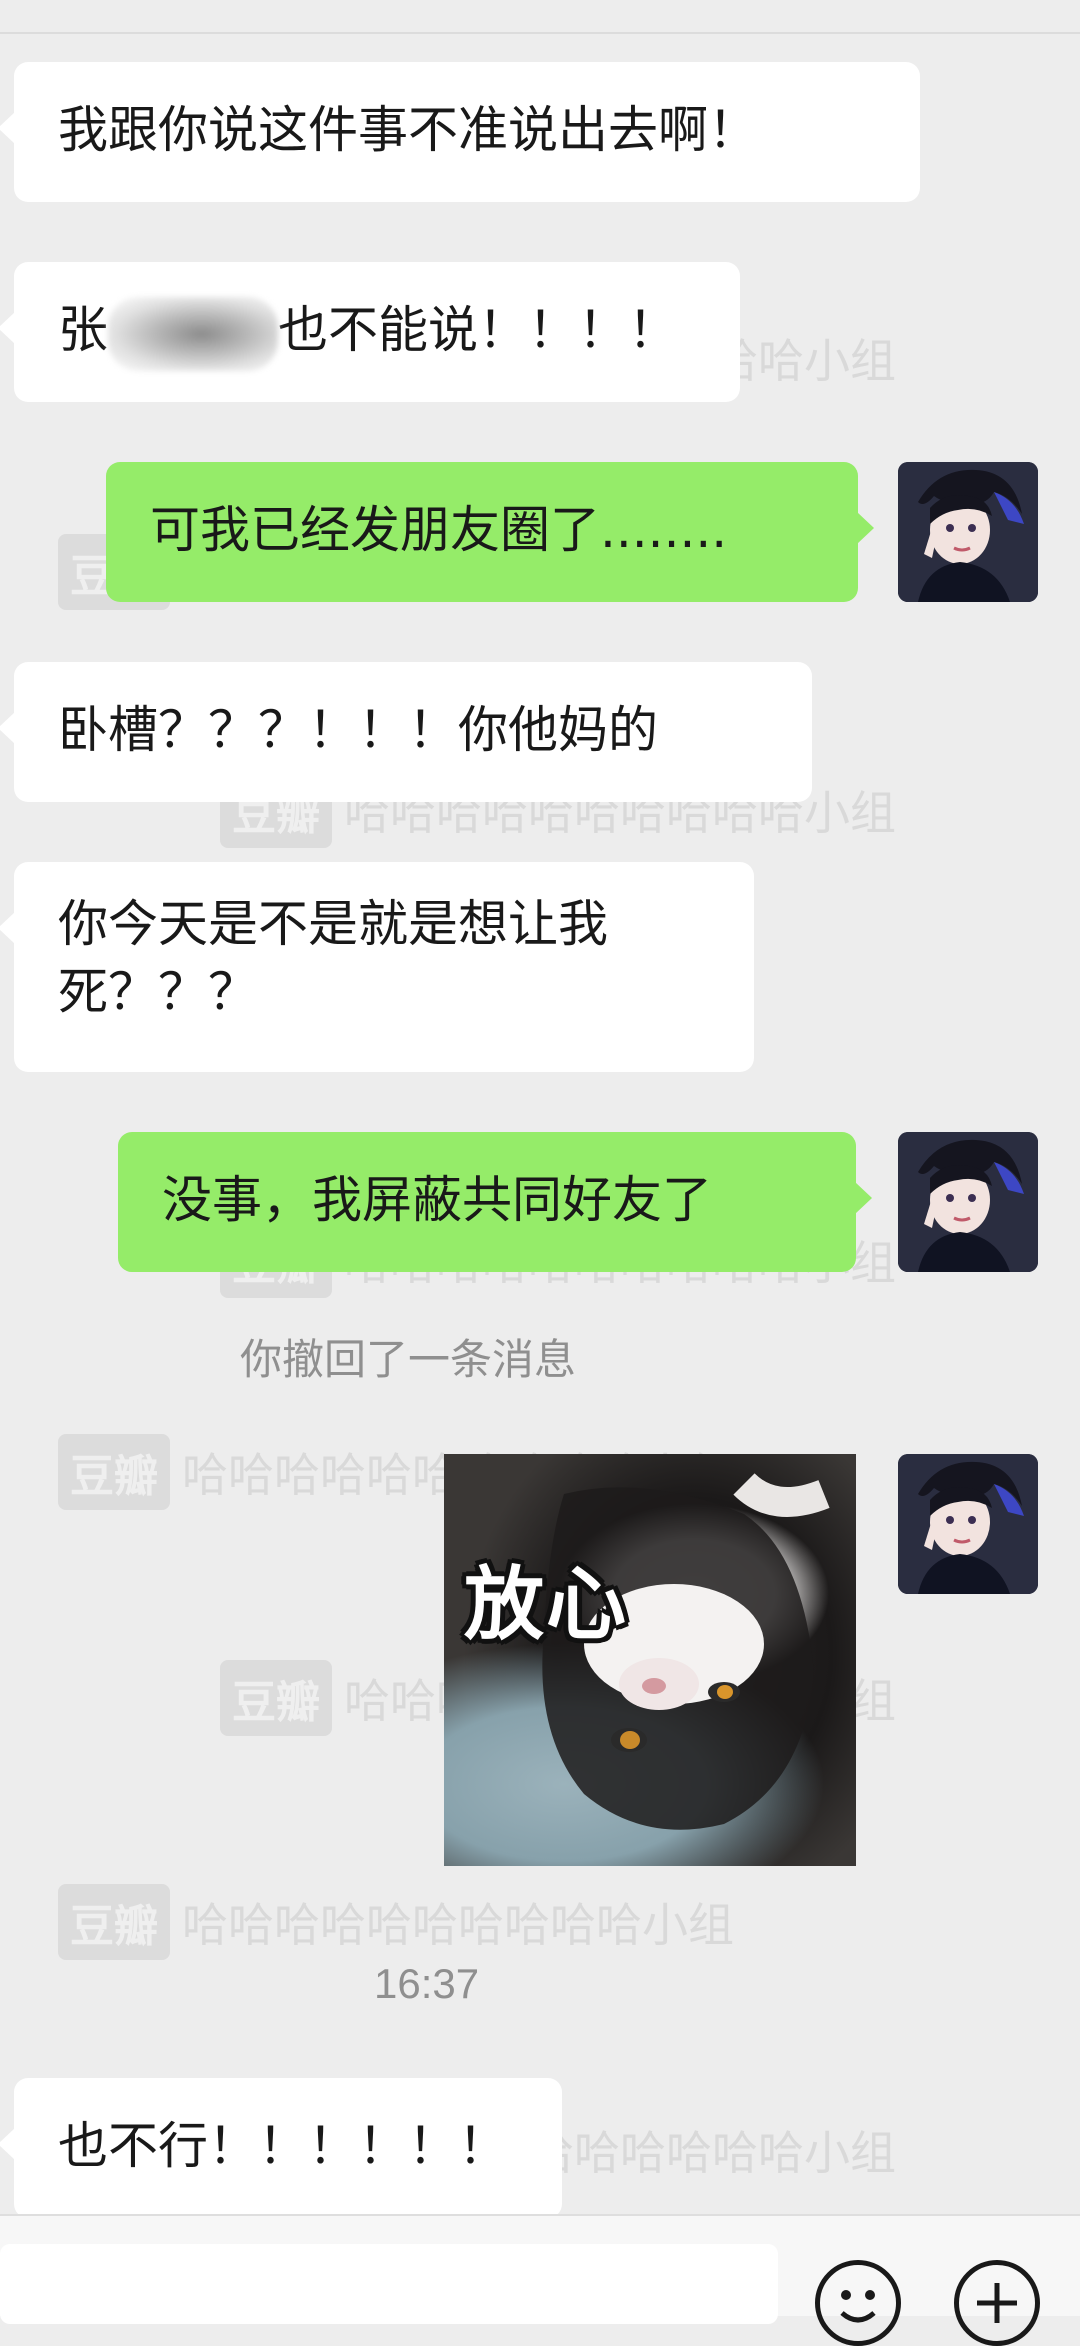  I want to click on sticker-image: 放心, so click(650, 1660).